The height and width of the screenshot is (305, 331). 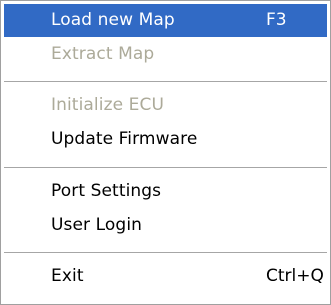 What do you see at coordinates (165, 191) in the screenshot?
I see `menu-item-port-settings: Port Settings` at bounding box center [165, 191].